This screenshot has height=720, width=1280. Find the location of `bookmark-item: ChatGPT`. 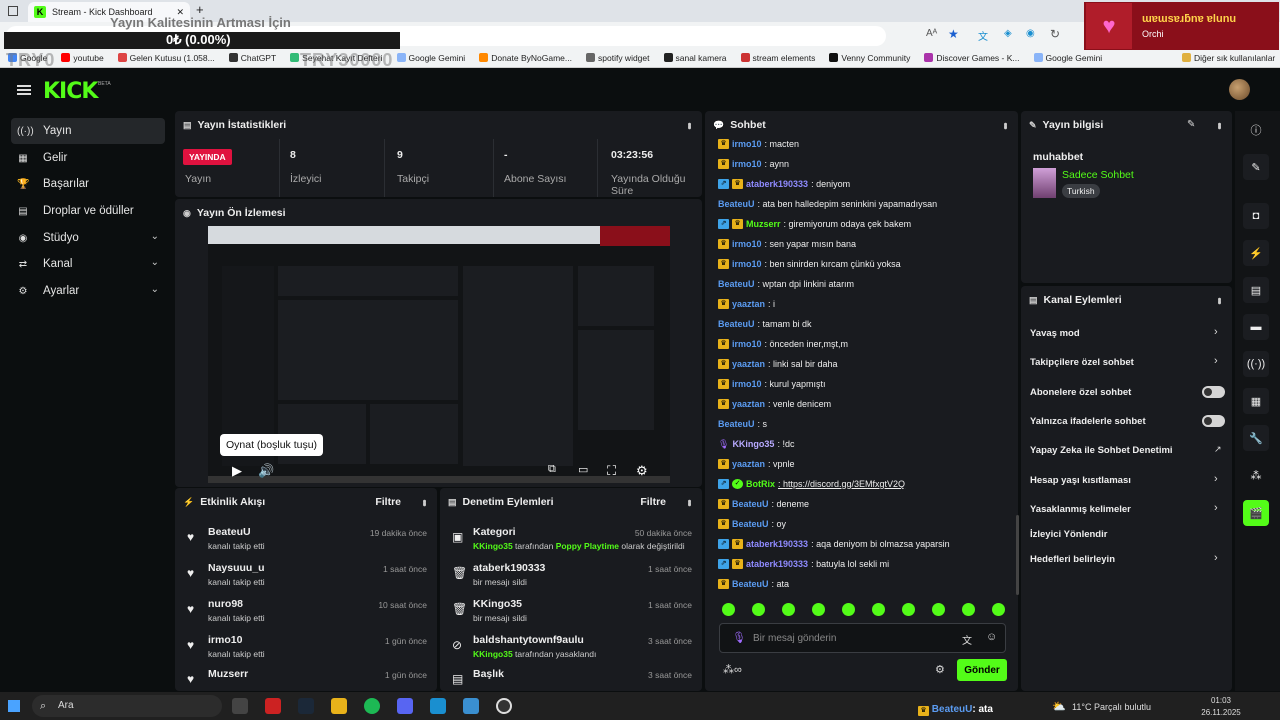

bookmark-item: ChatGPT is located at coordinates (252, 58).